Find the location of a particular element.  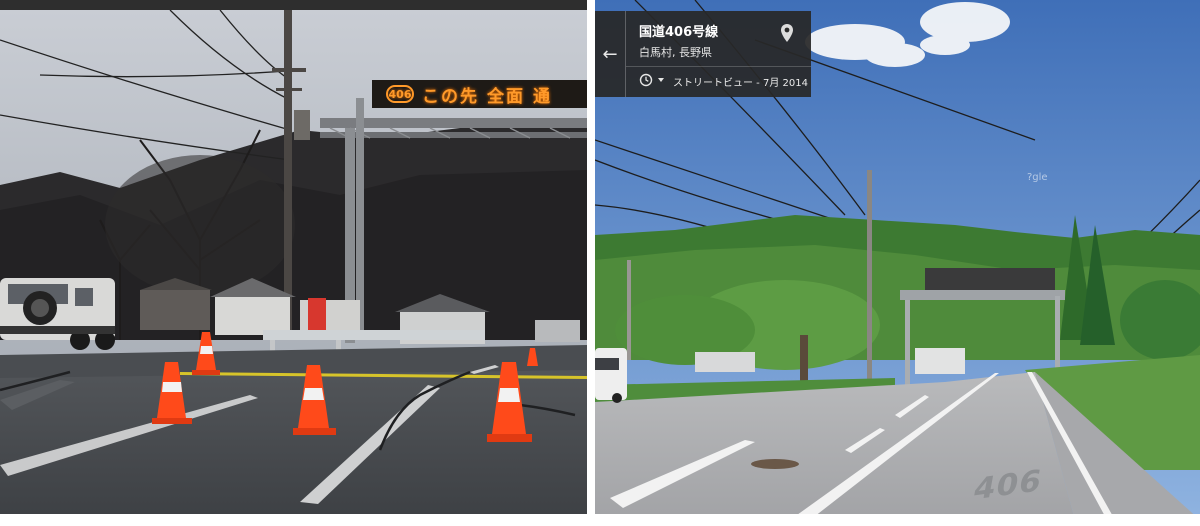

street-view-info-card: ← 国道406号線 白馬村, 長野県 ストリートビュー - 7月 2014 is located at coordinates (703, 54).